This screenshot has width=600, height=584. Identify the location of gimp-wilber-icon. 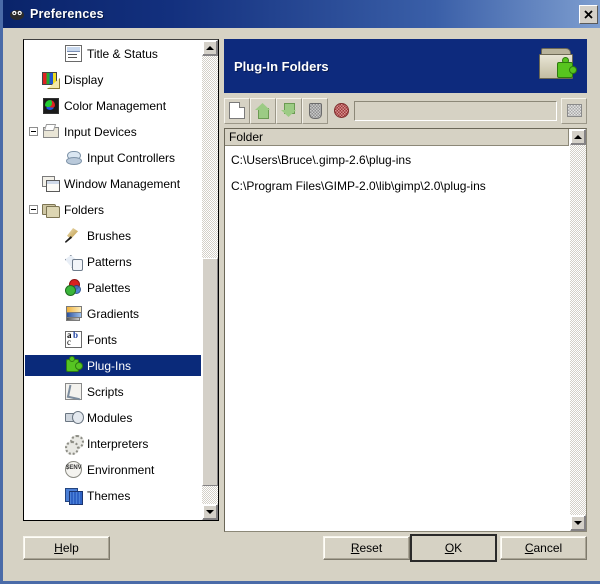
(17, 14).